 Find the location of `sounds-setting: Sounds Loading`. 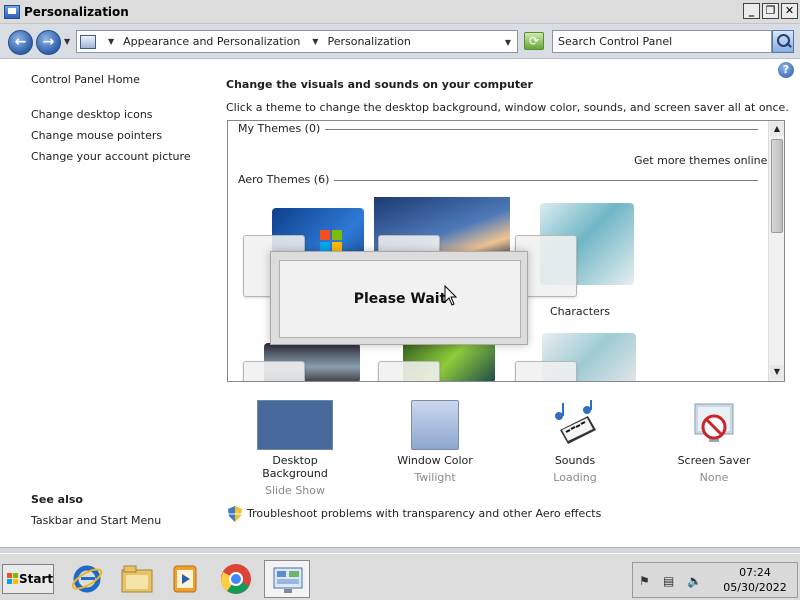

sounds-setting: Sounds Loading is located at coordinates (575, 442).